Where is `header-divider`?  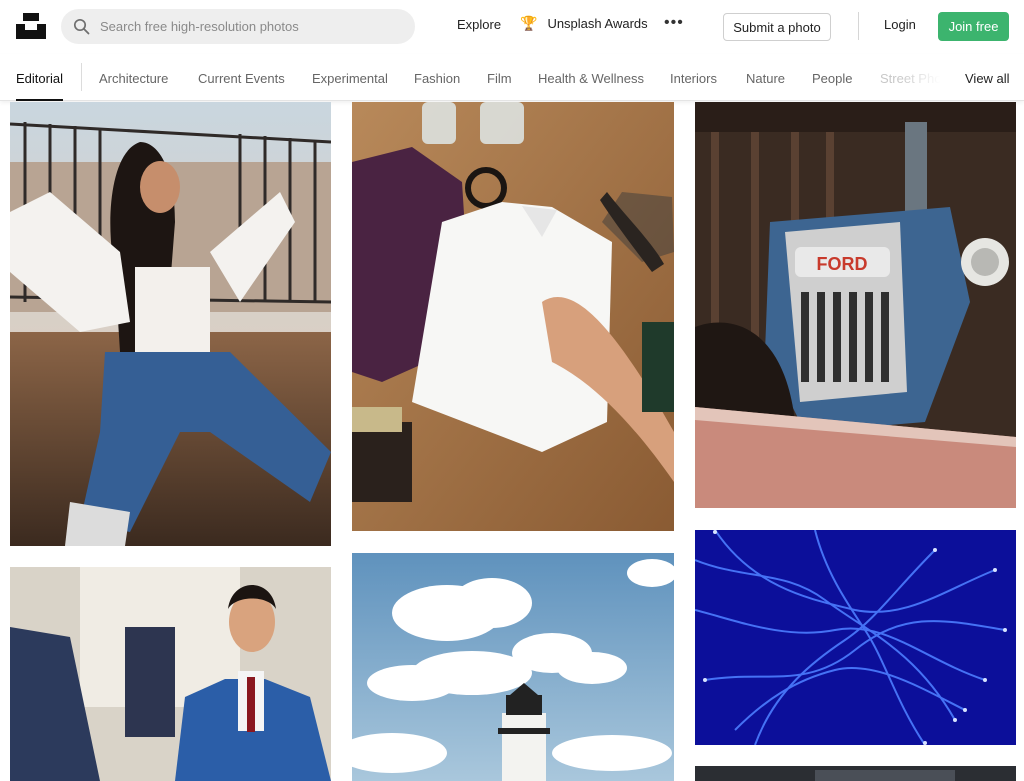
header-divider is located at coordinates (858, 26).